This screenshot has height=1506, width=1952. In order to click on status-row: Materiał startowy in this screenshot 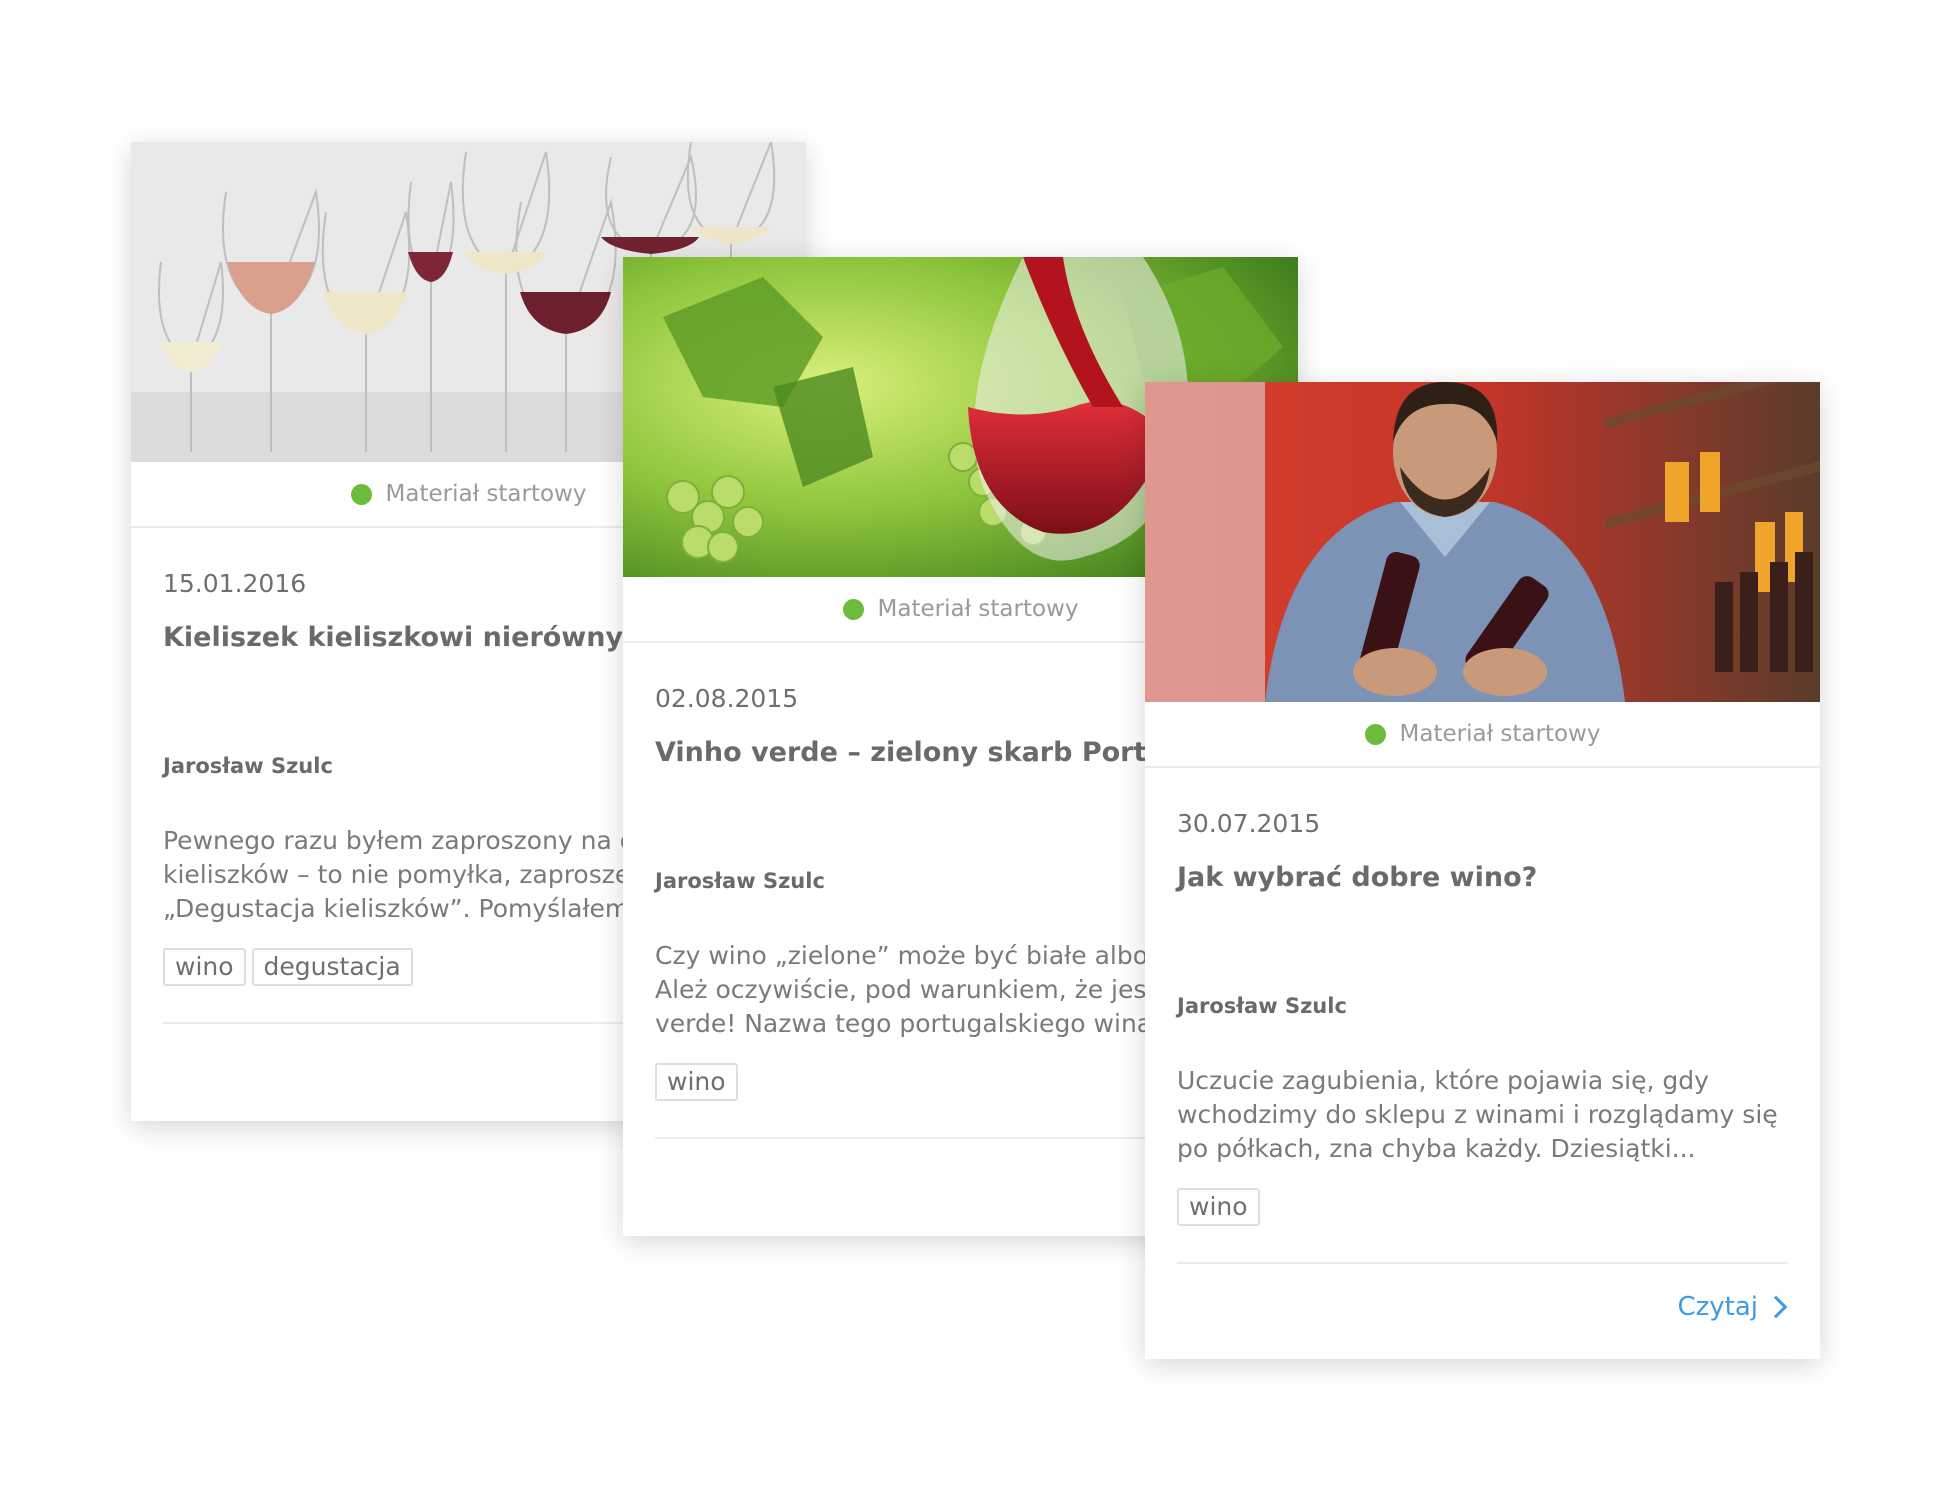, I will do `click(1482, 735)`.